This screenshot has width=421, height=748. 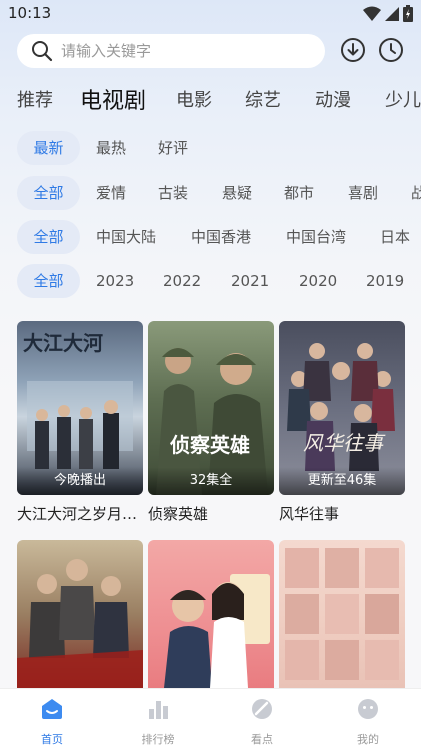 What do you see at coordinates (316, 237) in the screenshot?
I see `filter-chip: 中国台湾` at bounding box center [316, 237].